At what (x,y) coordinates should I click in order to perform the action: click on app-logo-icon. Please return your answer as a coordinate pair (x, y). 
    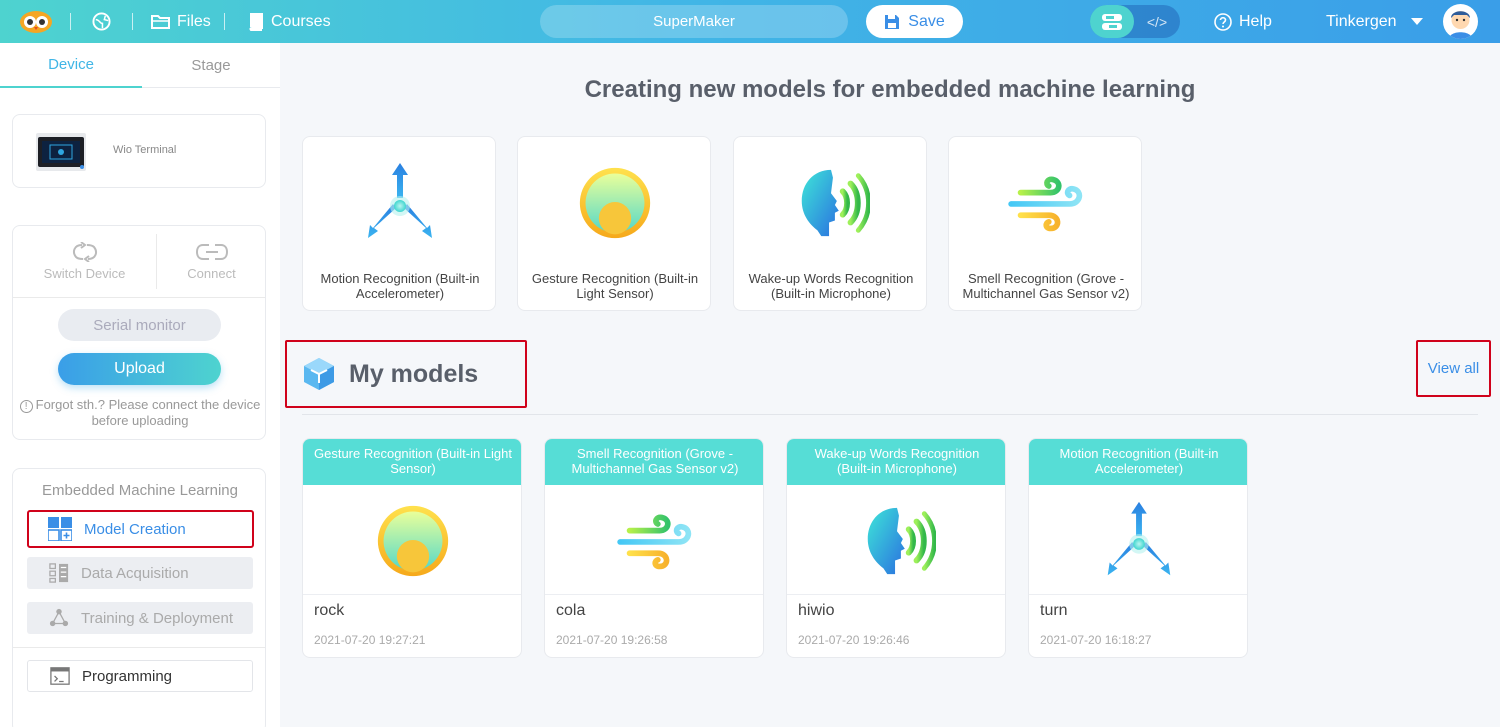
    Looking at the image, I should click on (36, 21).